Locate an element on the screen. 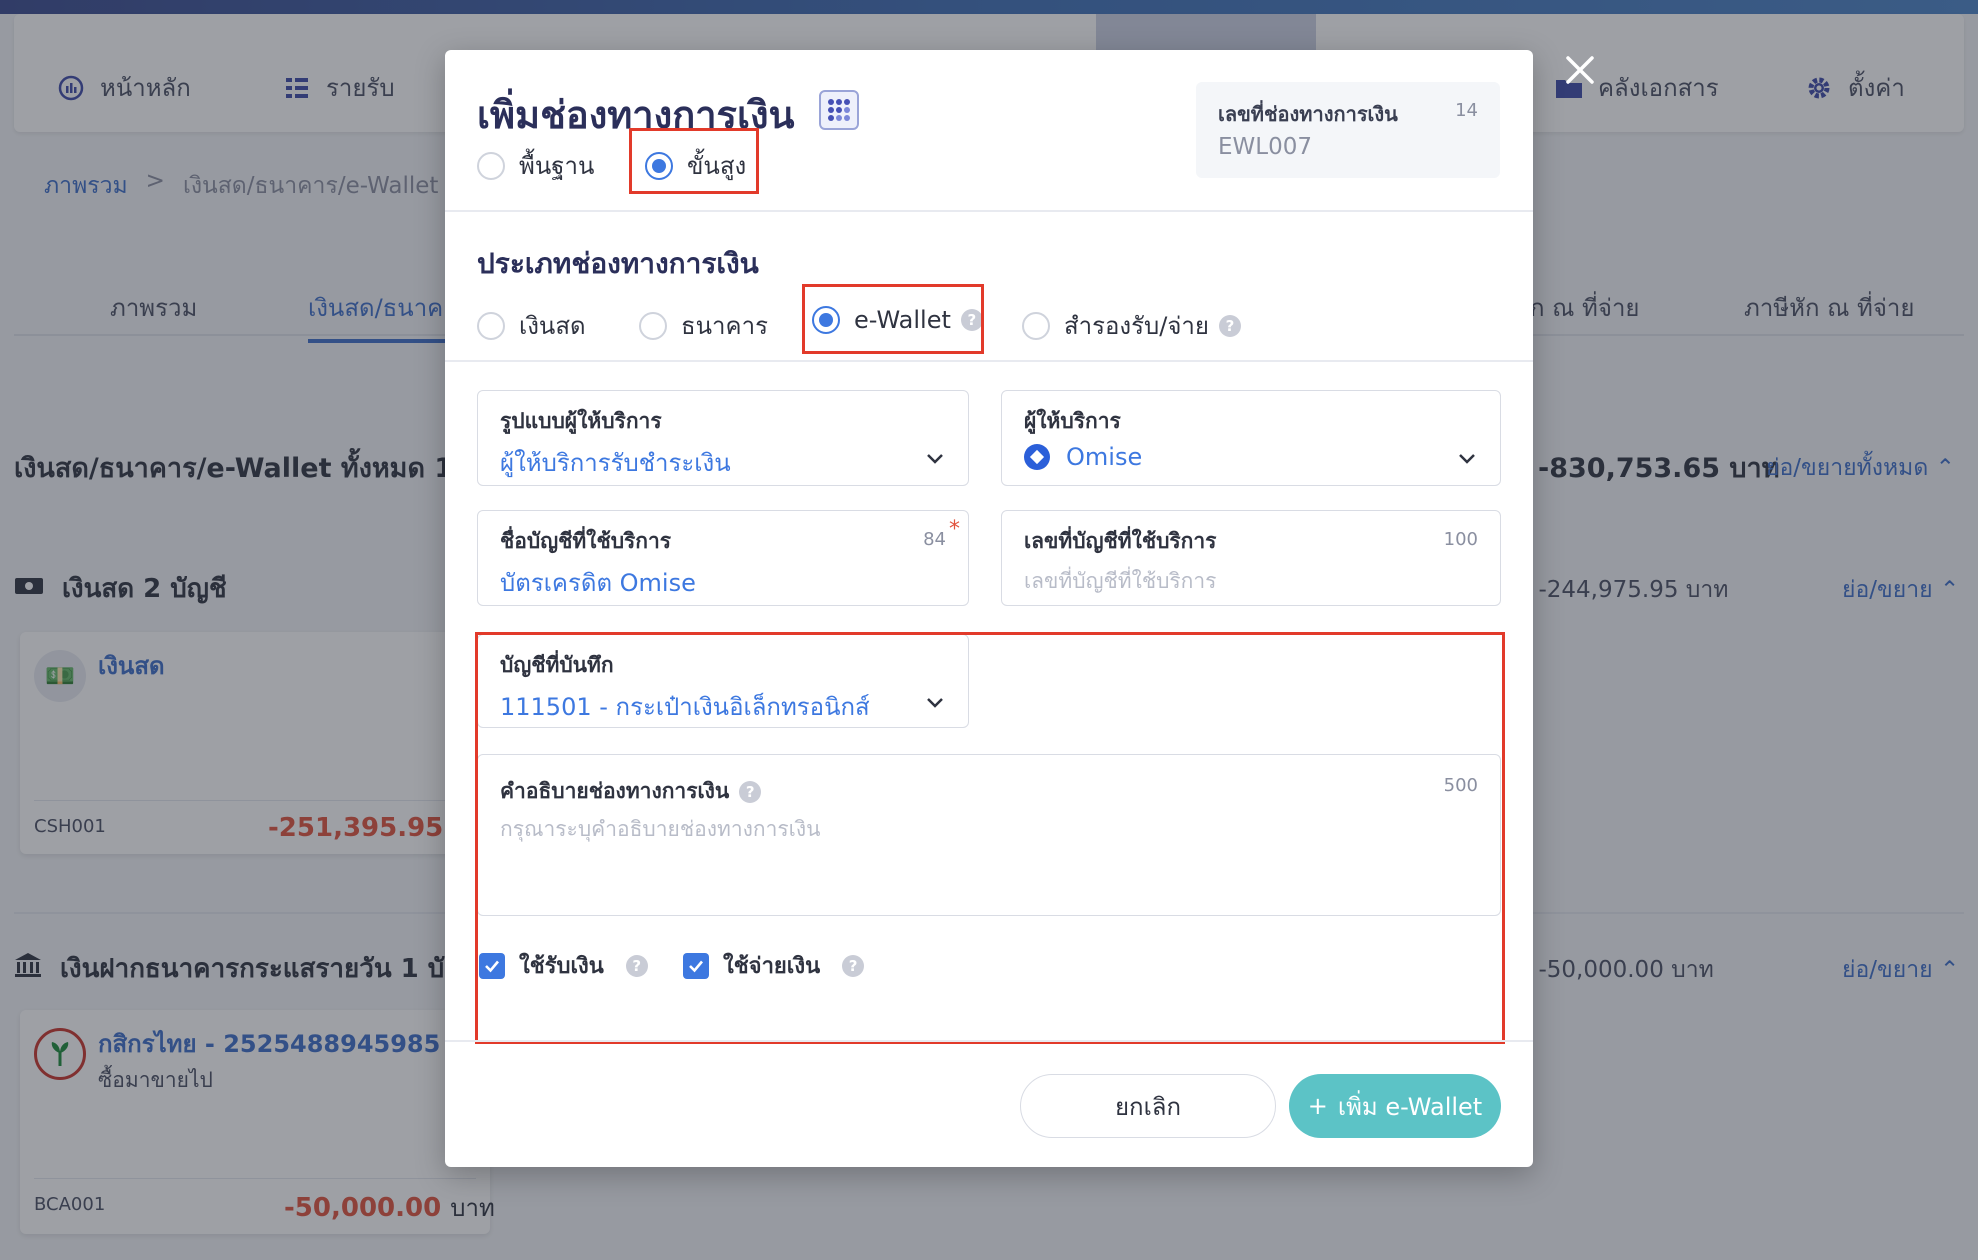 This screenshot has height=1260, width=1978. provider-value-text: Omise is located at coordinates (1104, 457).